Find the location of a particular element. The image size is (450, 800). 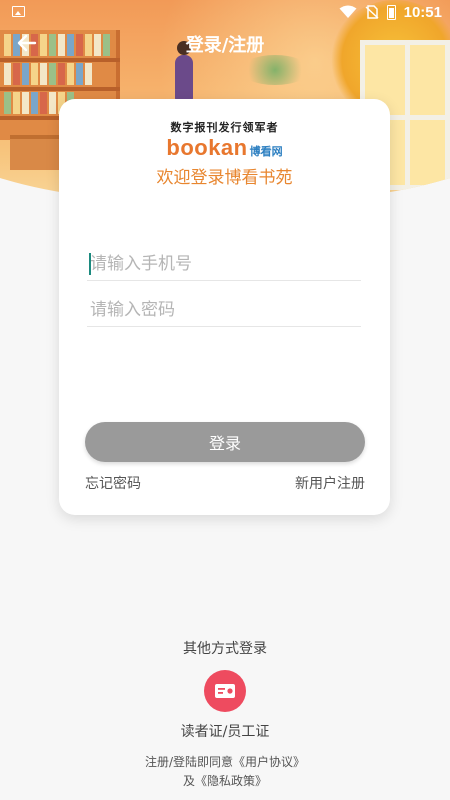

register-link: 新用户注册 is located at coordinates (330, 483).